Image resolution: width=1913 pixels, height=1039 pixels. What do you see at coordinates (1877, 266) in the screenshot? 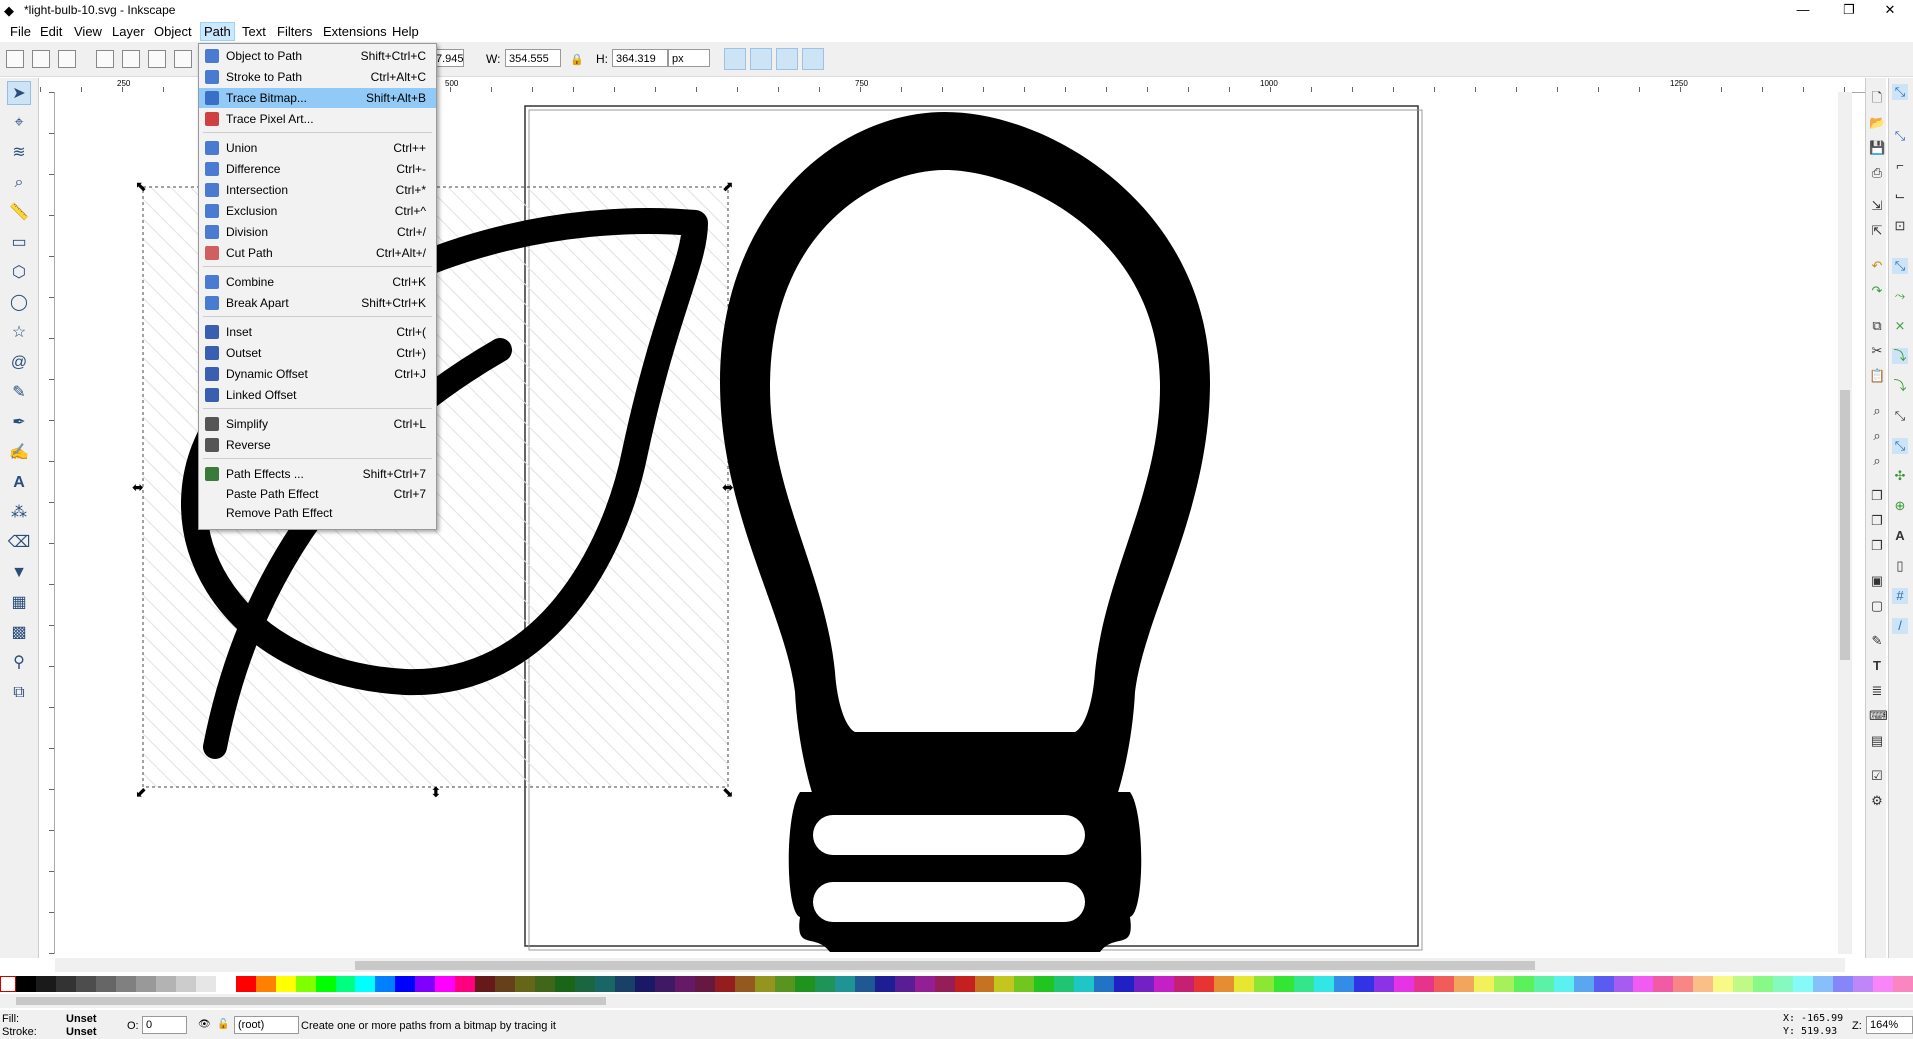
I see `undo-icon: ↶` at bounding box center [1877, 266].